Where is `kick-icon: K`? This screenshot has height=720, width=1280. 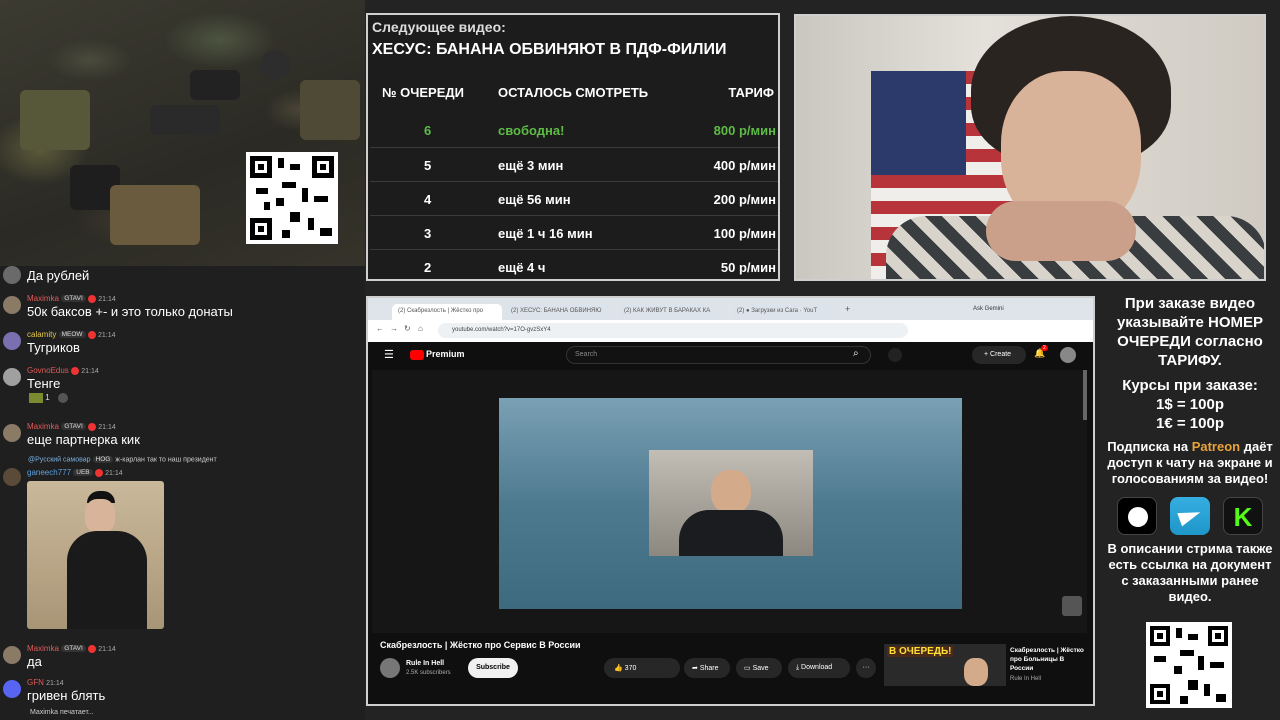
kick-icon: K is located at coordinates (1243, 516).